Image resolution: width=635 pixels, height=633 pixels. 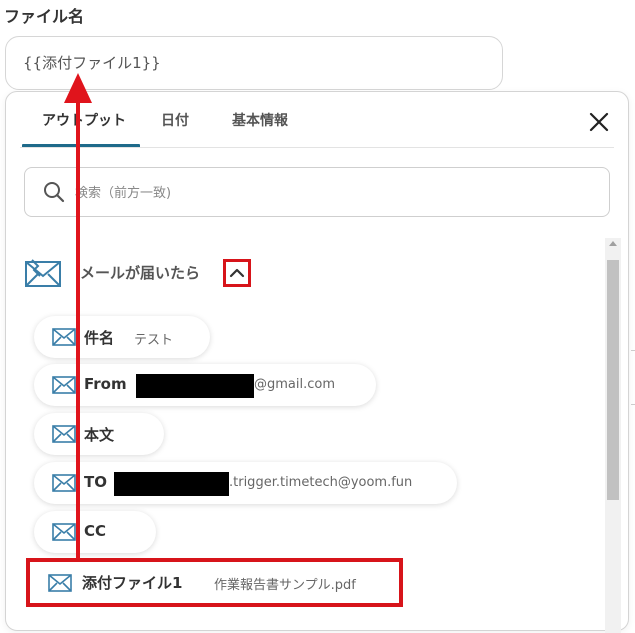 What do you see at coordinates (335, 193) in the screenshot?
I see `search-input` at bounding box center [335, 193].